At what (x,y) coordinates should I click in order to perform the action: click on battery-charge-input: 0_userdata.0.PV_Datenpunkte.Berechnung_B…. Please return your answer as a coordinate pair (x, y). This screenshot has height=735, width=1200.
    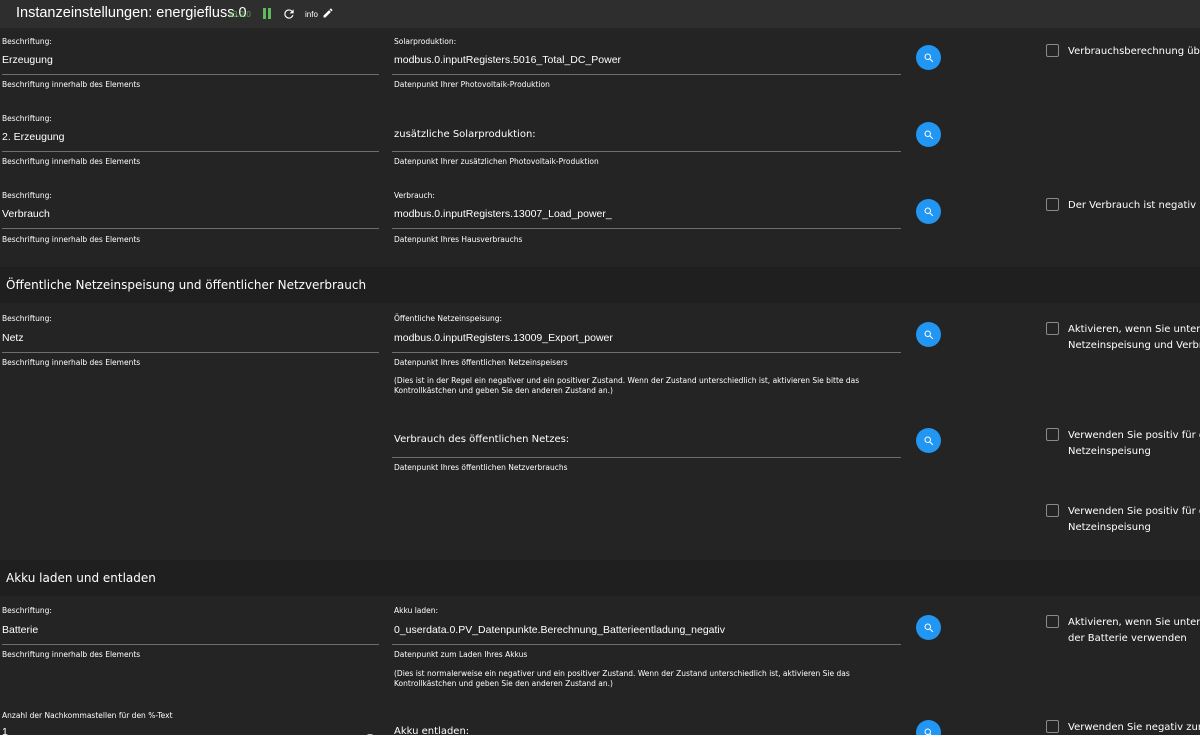
    Looking at the image, I should click on (559, 630).